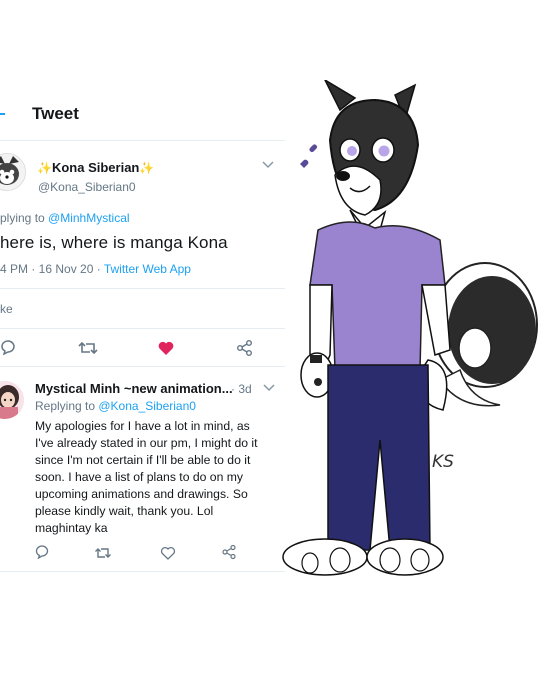 The width and height of the screenshot is (545, 680). What do you see at coordinates (52, 269) in the screenshot?
I see `tweet-timestamp: 4 PM · 16 Nov 20 ·` at bounding box center [52, 269].